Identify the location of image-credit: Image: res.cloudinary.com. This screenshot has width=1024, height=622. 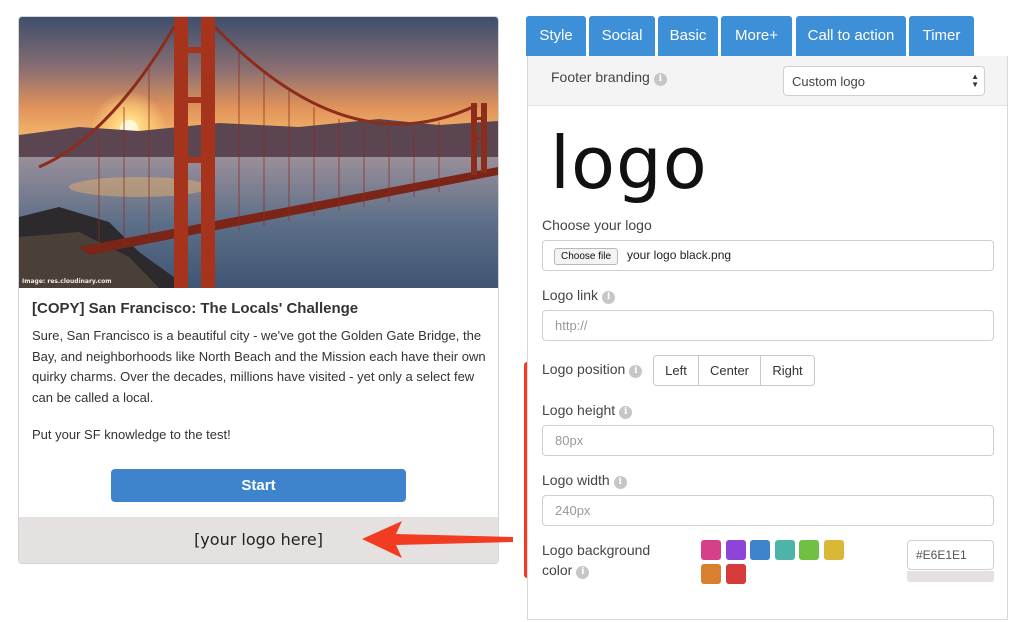
(67, 281).